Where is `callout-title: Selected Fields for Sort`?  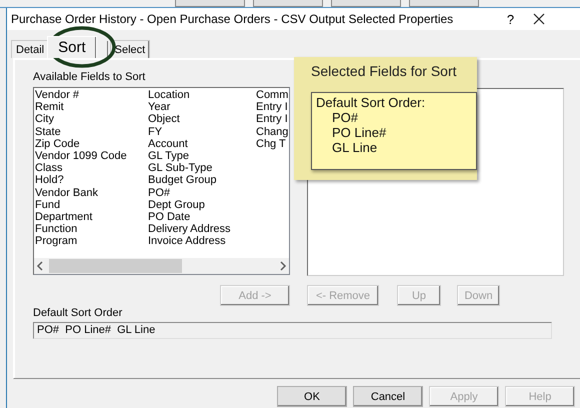 callout-title: Selected Fields for Sort is located at coordinates (384, 71).